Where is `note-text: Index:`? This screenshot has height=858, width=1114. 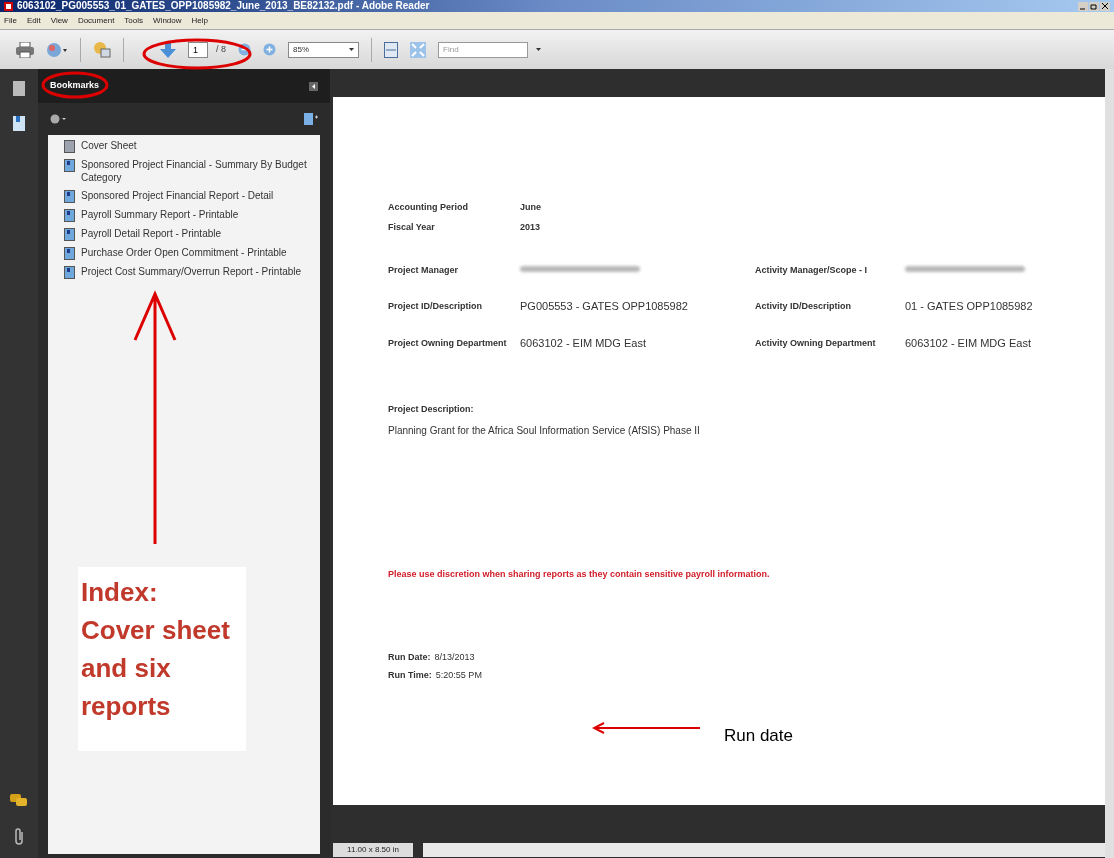
note-text: Index: is located at coordinates (120, 592).